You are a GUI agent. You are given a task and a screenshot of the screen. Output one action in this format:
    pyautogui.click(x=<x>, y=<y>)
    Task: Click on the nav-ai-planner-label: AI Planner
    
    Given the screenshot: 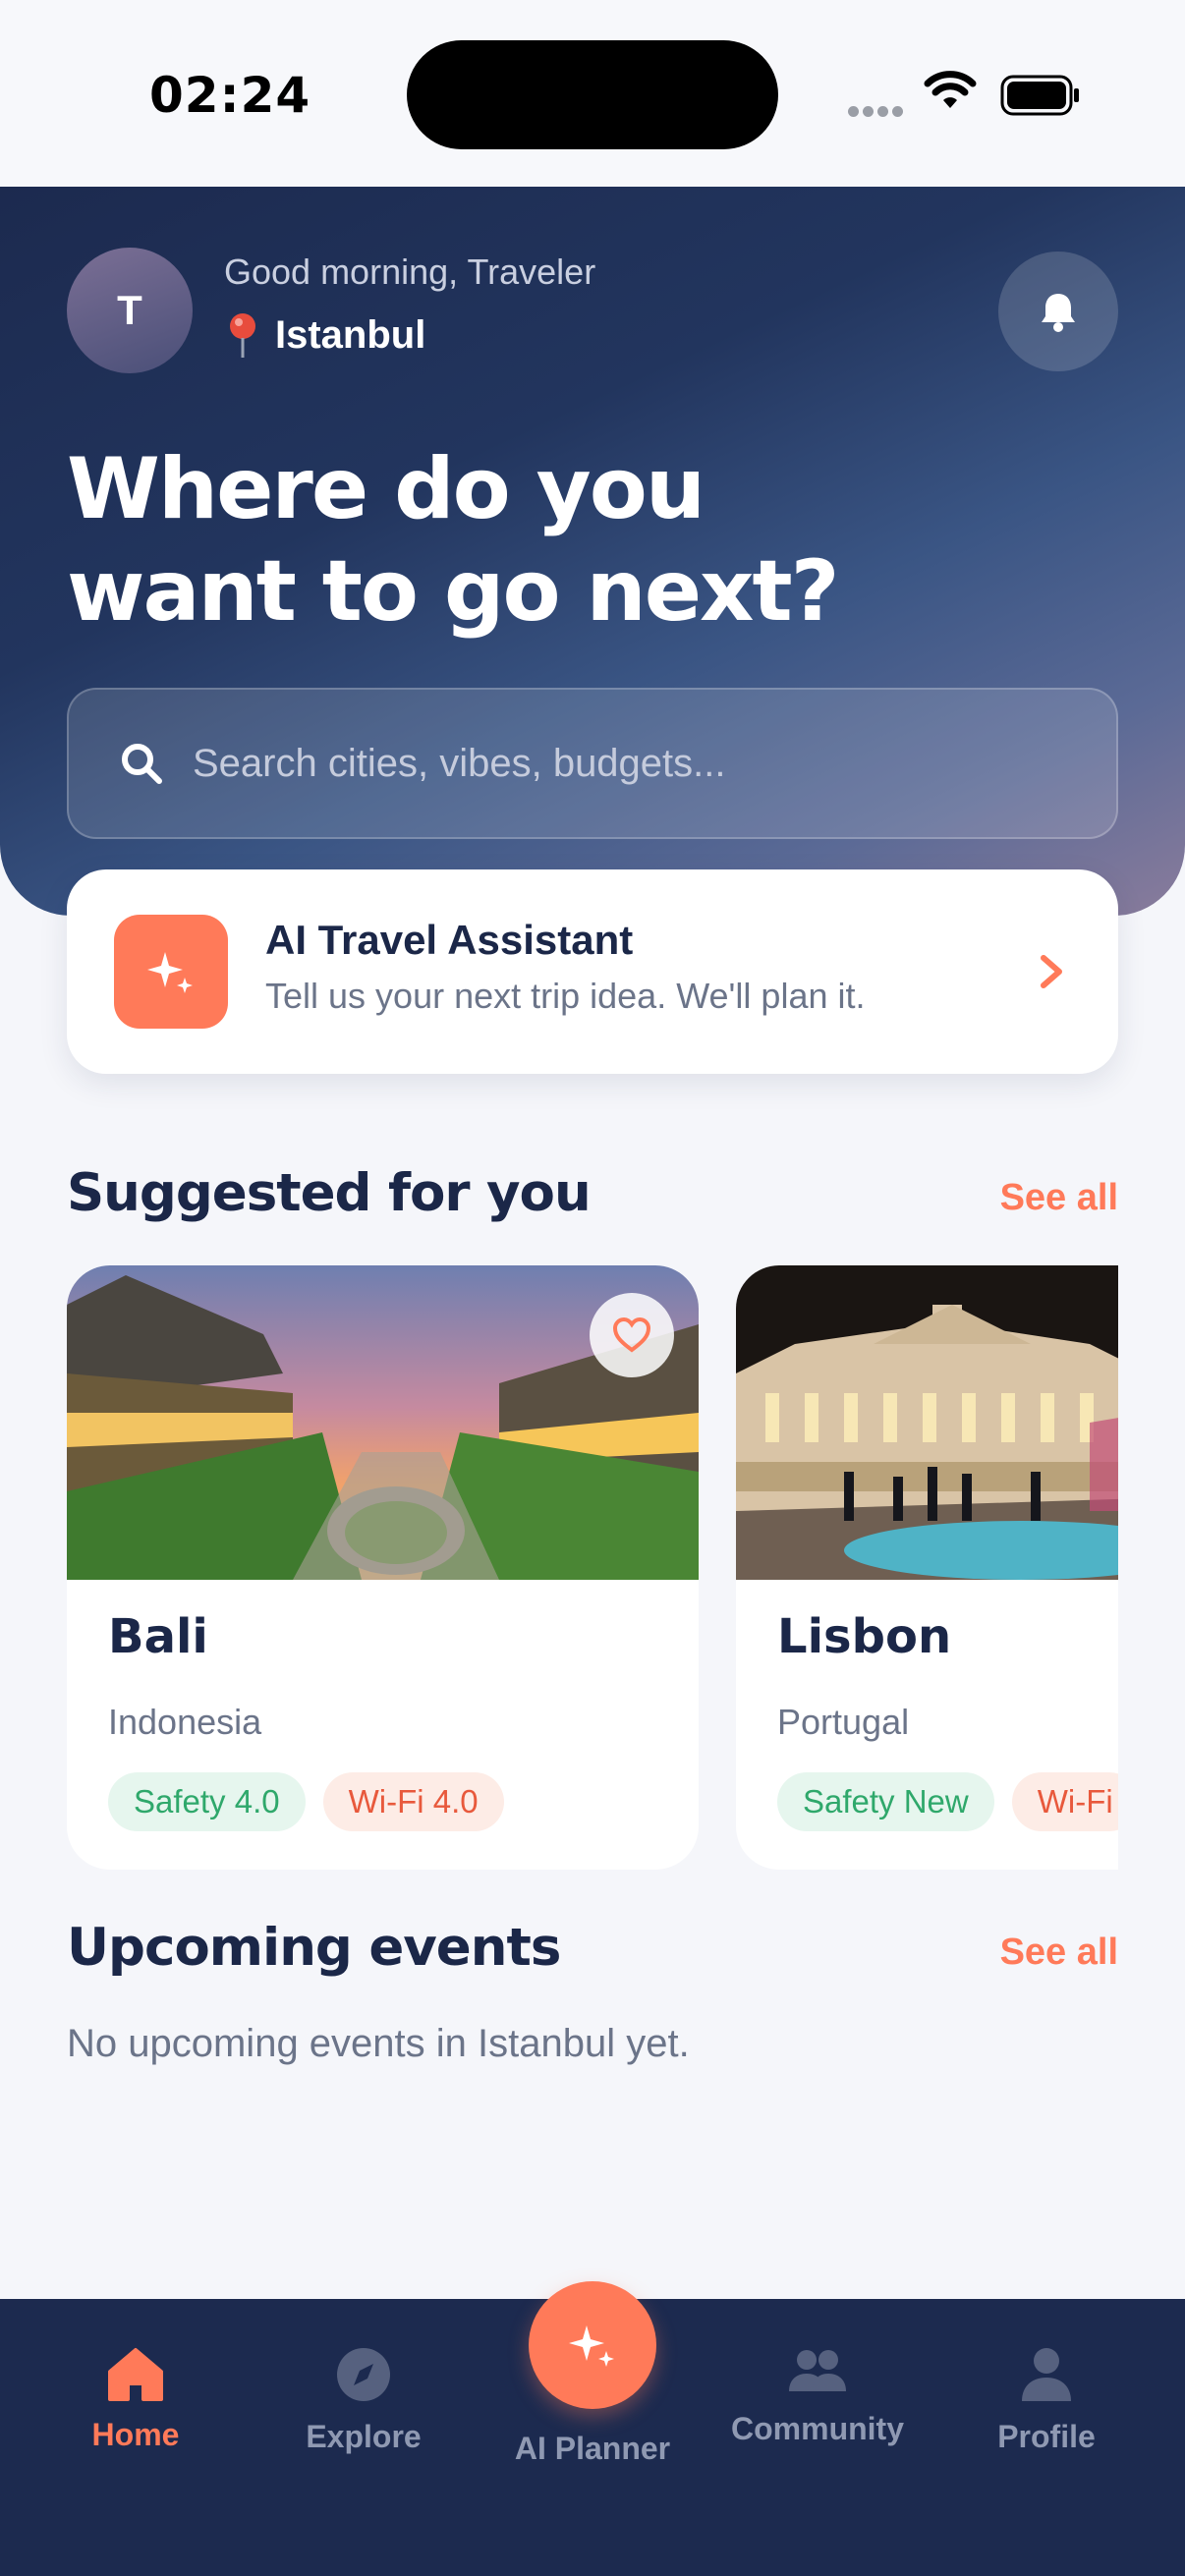 What is the action you would take?
    pyautogui.click(x=592, y=2448)
    